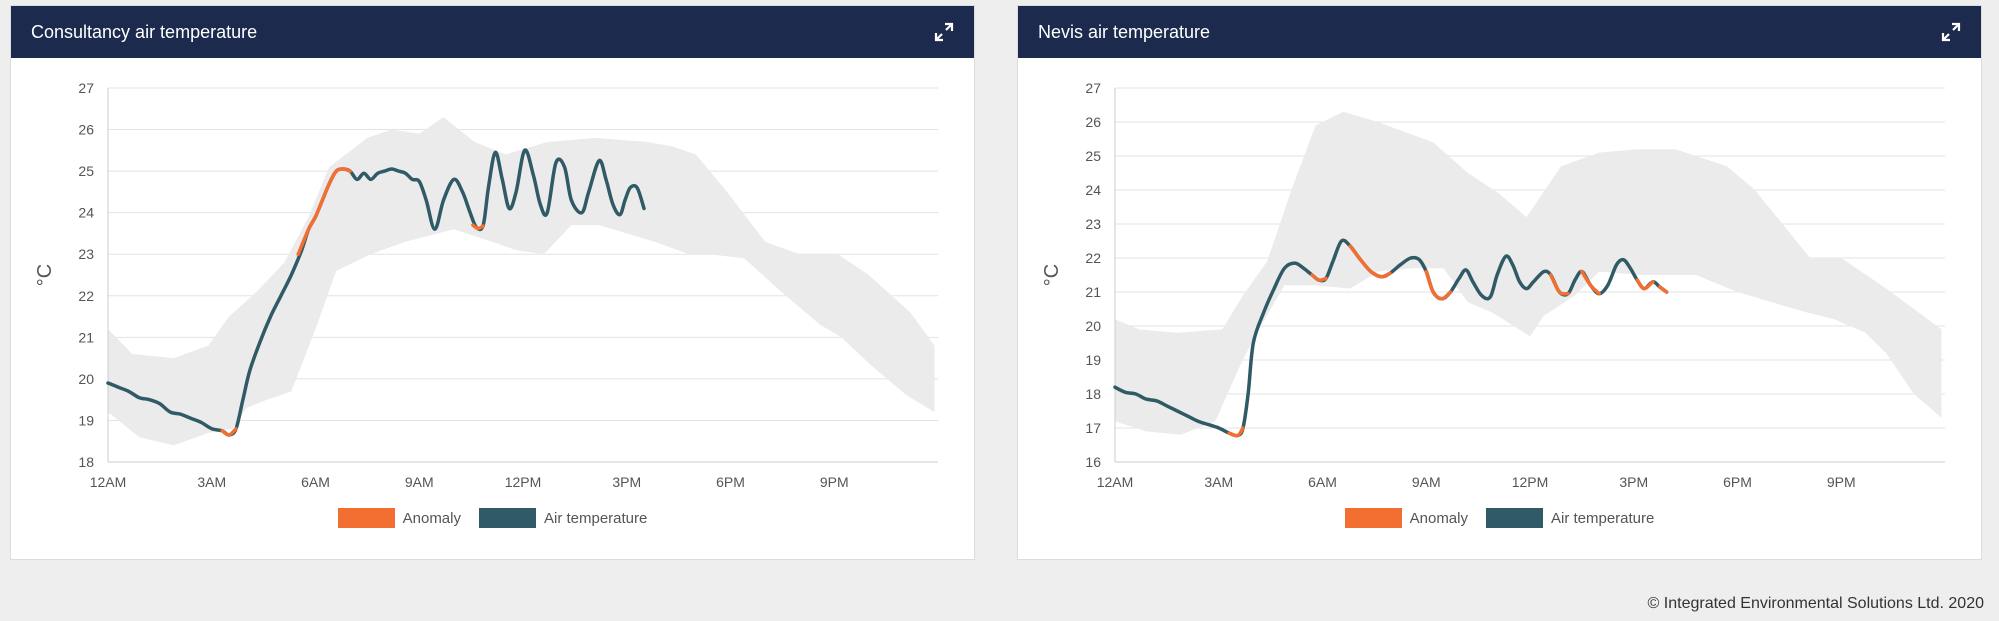  Describe the element at coordinates (492, 32) in the screenshot. I see `panel-header: Consultancy air temperature` at that location.